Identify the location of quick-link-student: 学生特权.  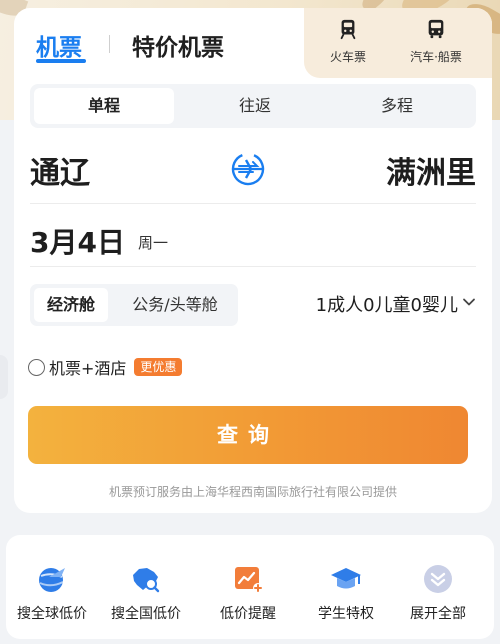
(346, 593).